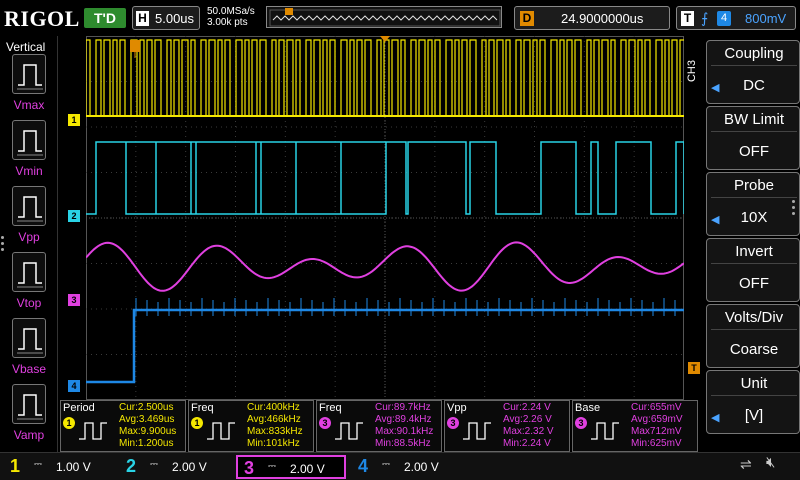 The height and width of the screenshot is (480, 800). I want to click on trigger-box: T ⨍ 4 800mV, so click(736, 18).